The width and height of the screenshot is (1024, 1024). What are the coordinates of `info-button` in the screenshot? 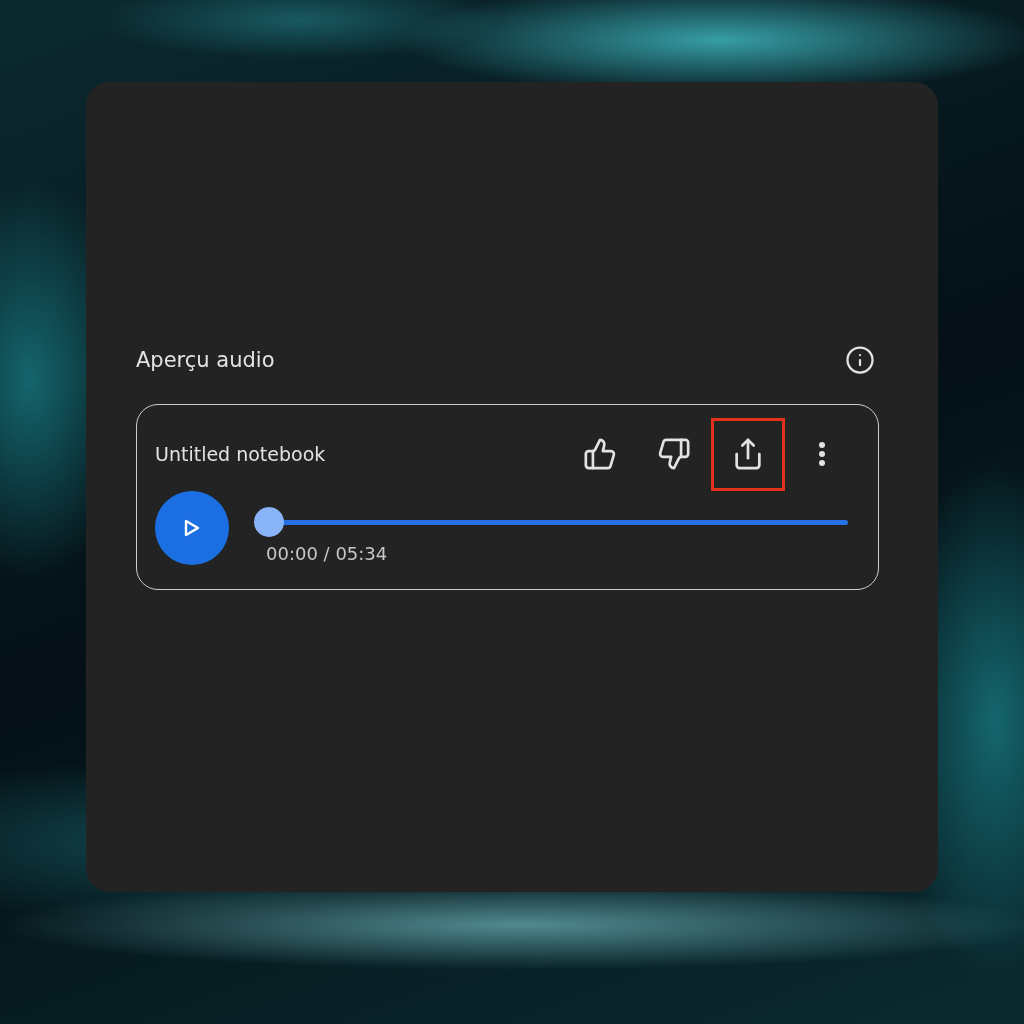 It's located at (860, 360).